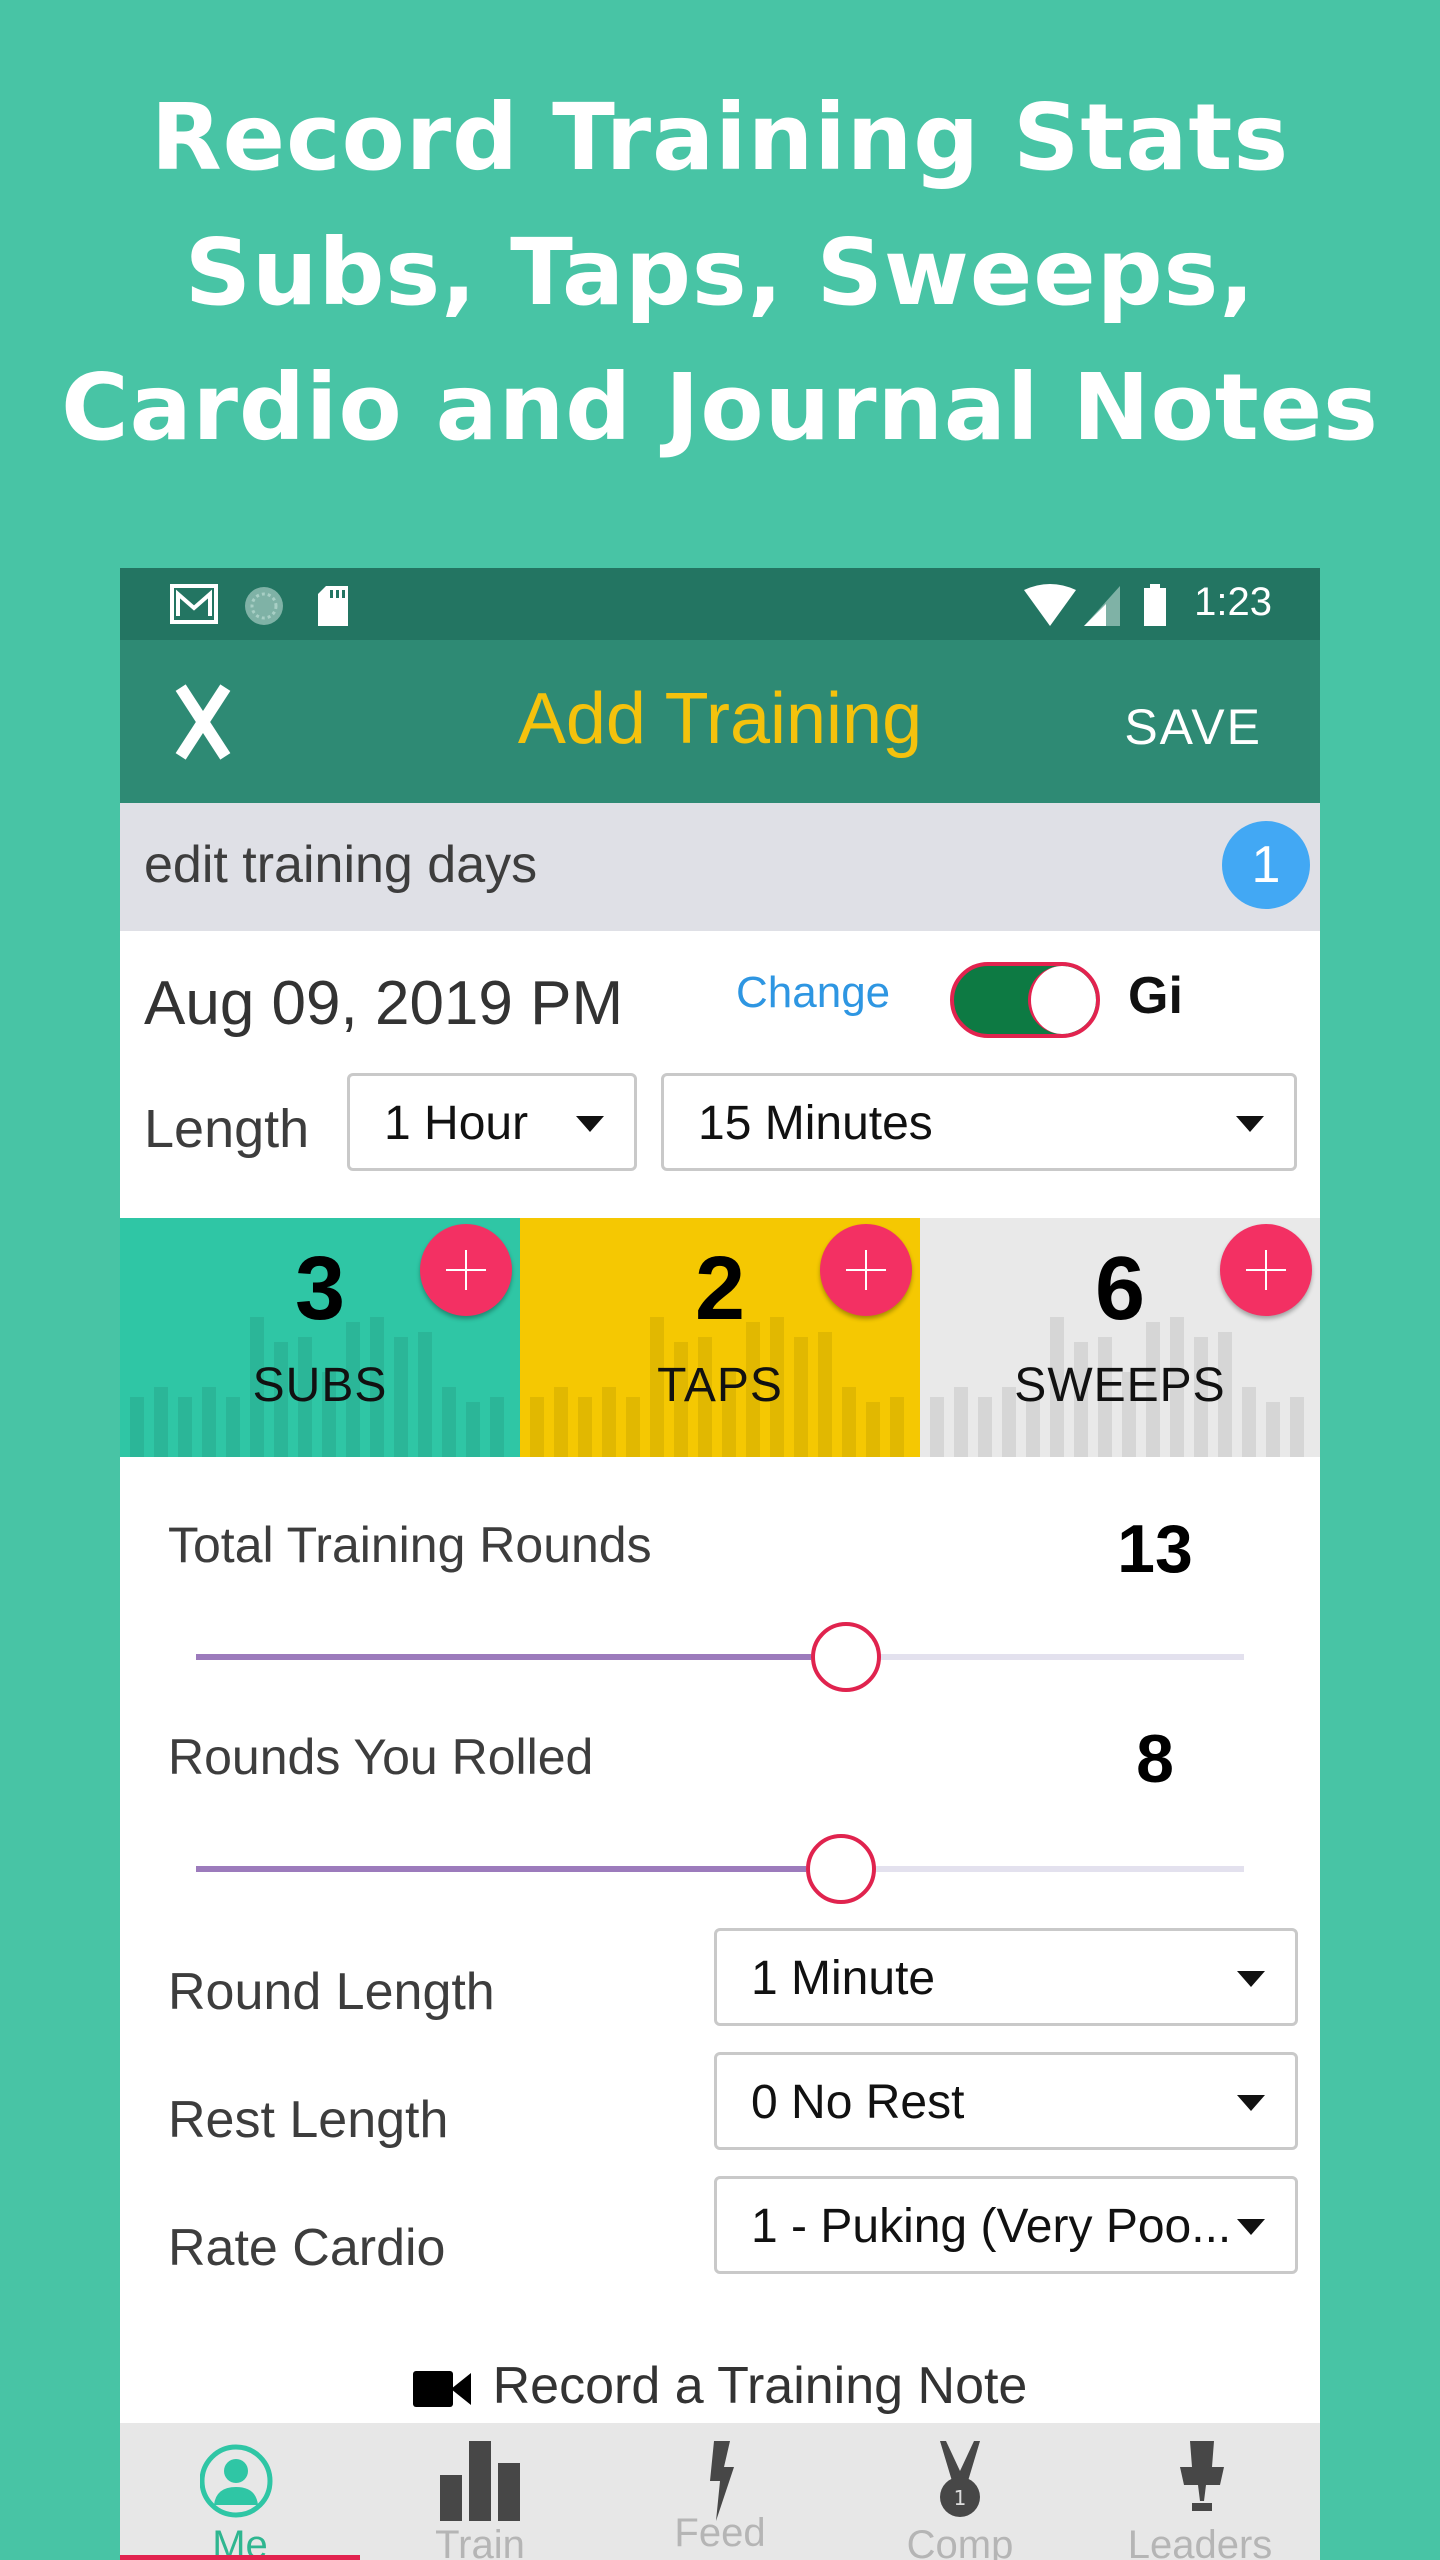 The width and height of the screenshot is (1440, 2560). I want to click on nav-item-leaders: Leaders, so click(1200, 2491).